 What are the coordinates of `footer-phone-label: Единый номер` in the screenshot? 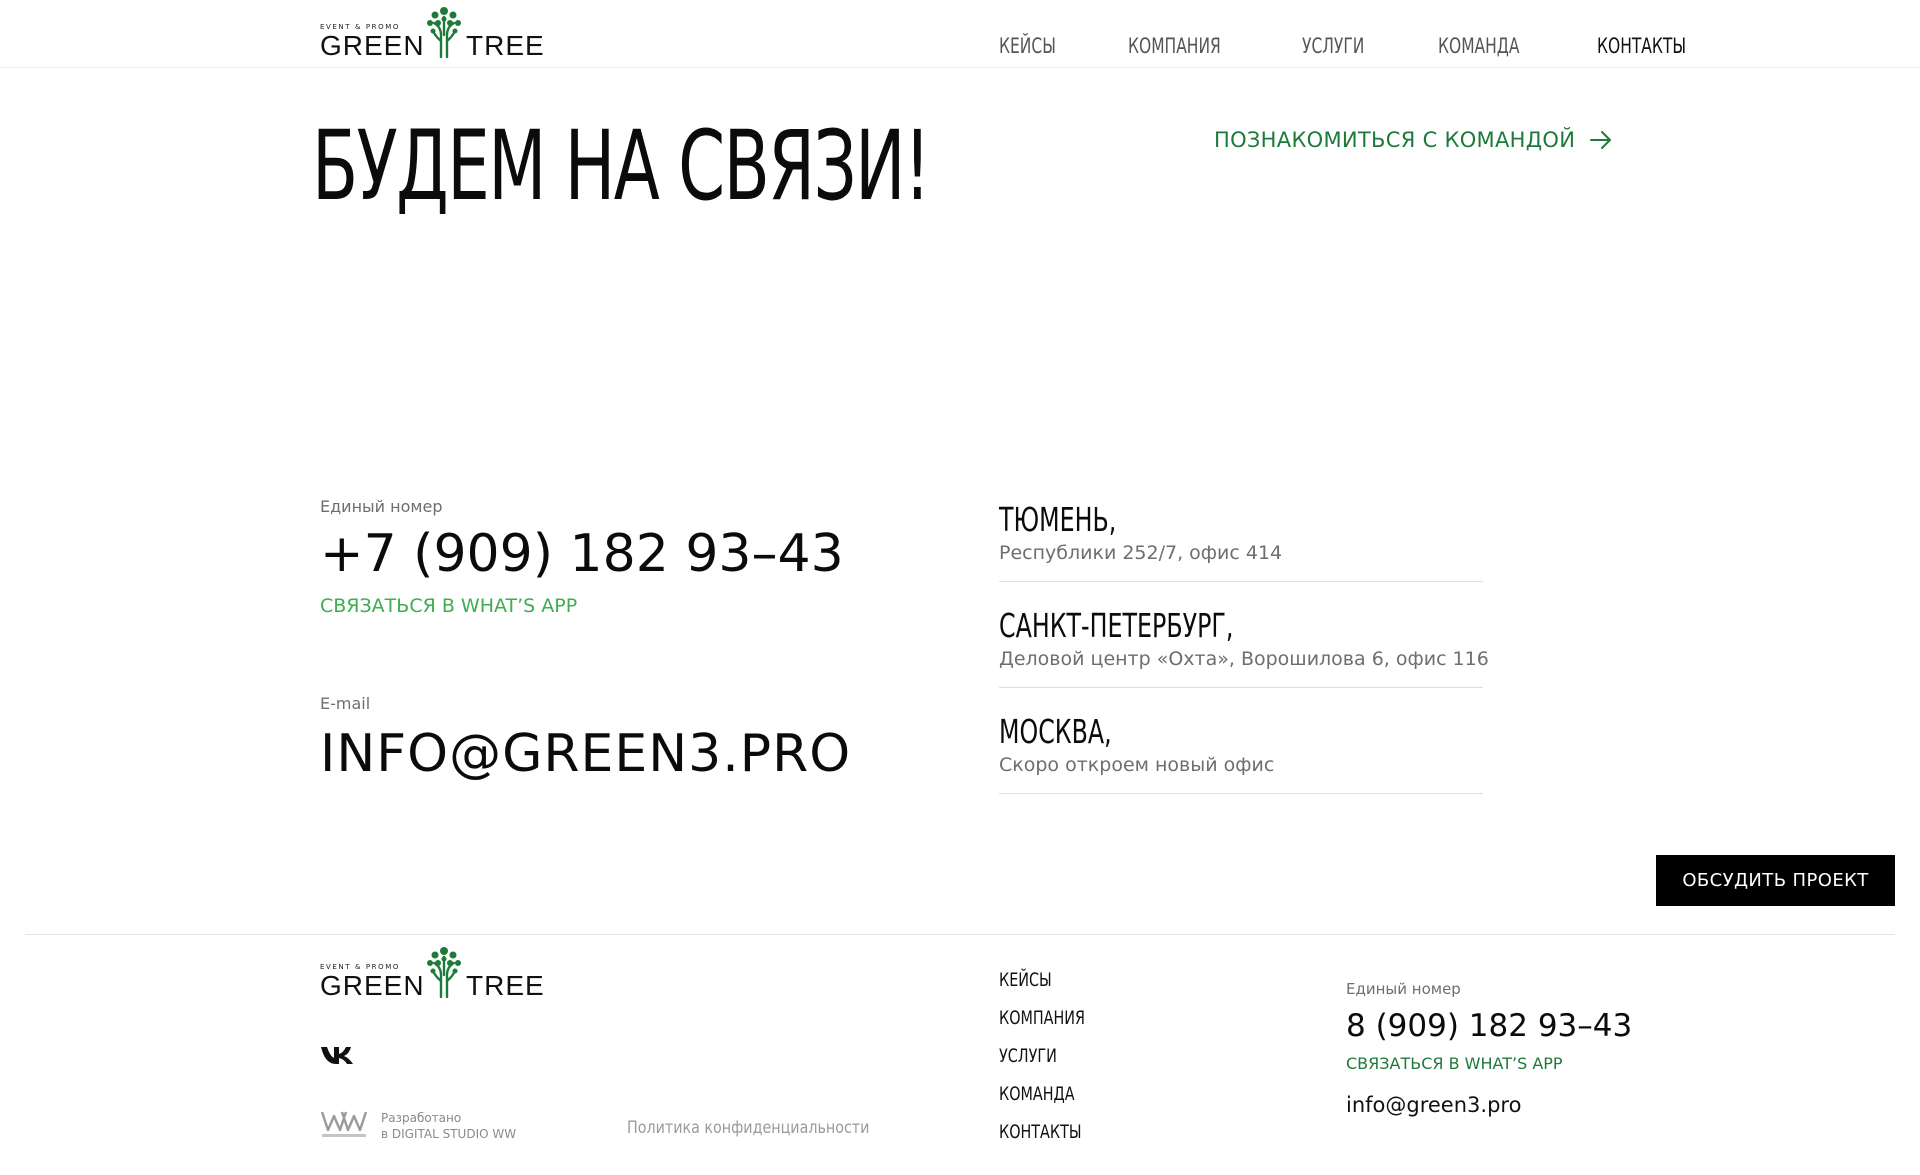 It's located at (1403, 989).